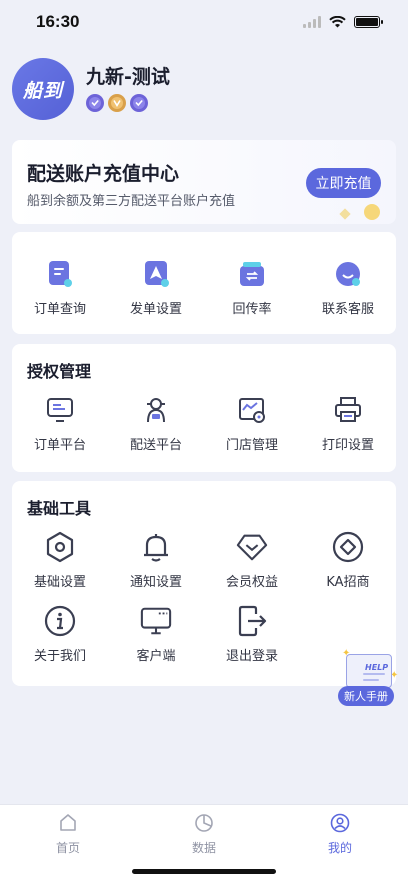  Describe the element at coordinates (204, 22) in the screenshot. I see `status-bar: 16:30` at that location.